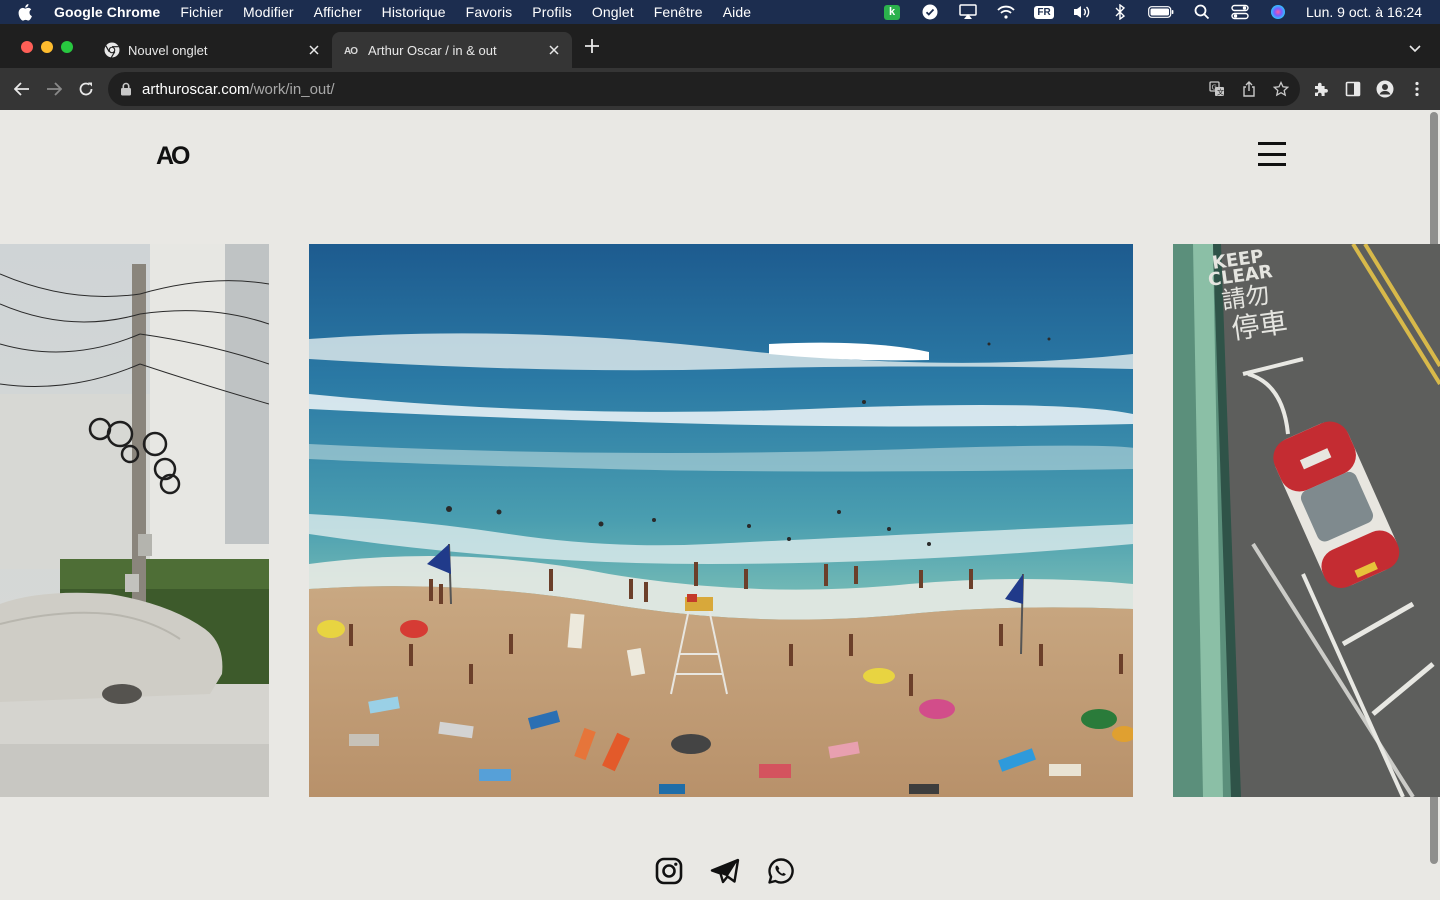 This screenshot has height=900, width=1440. What do you see at coordinates (1417, 89) in the screenshot?
I see `chrome-menu-kebab-icon` at bounding box center [1417, 89].